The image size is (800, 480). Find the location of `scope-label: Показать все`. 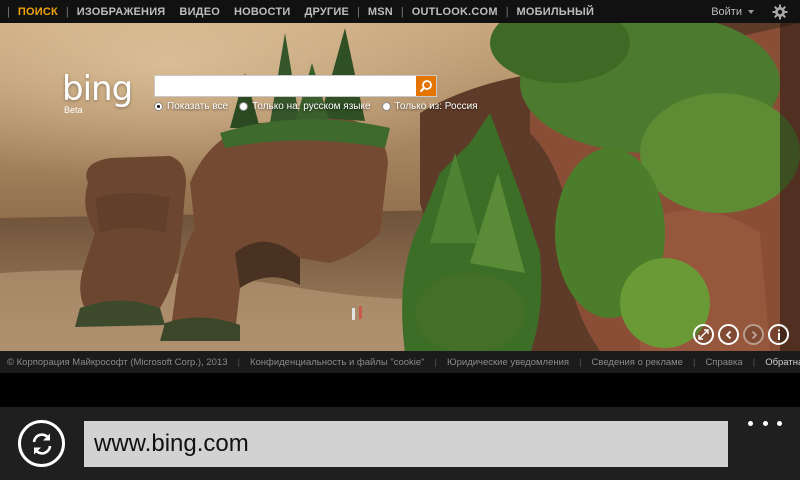

scope-label: Показать все is located at coordinates (198, 106).